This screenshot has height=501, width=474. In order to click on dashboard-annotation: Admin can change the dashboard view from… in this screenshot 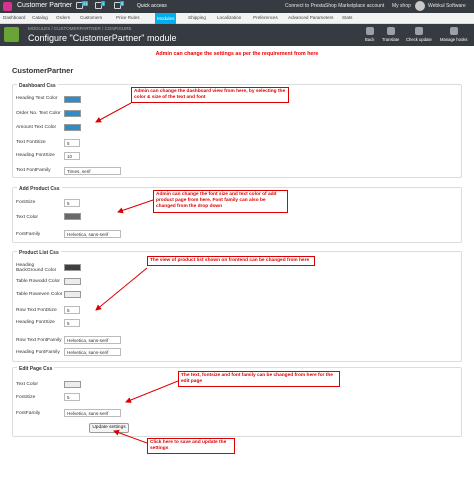, I will do `click(210, 95)`.